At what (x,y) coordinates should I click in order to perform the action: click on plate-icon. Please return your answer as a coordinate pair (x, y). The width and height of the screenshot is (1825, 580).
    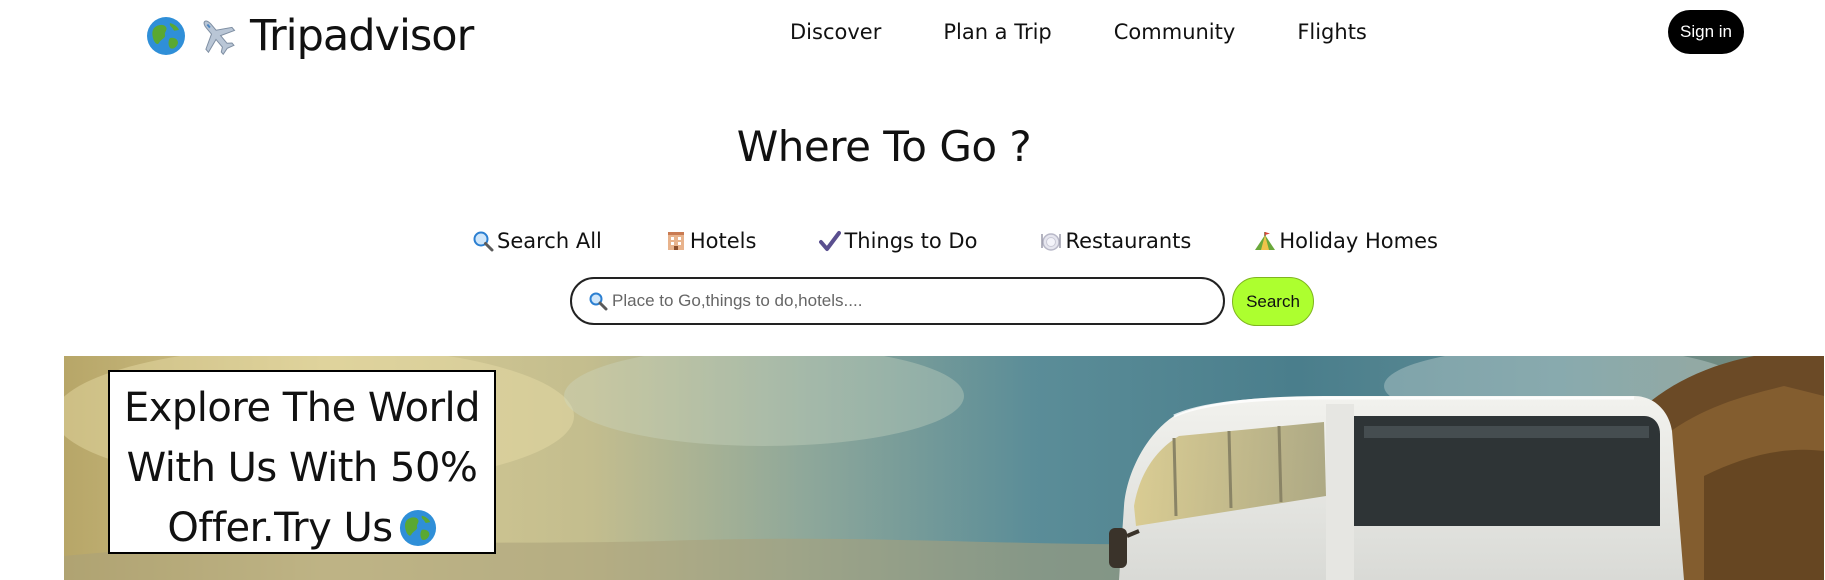
    Looking at the image, I should click on (1051, 242).